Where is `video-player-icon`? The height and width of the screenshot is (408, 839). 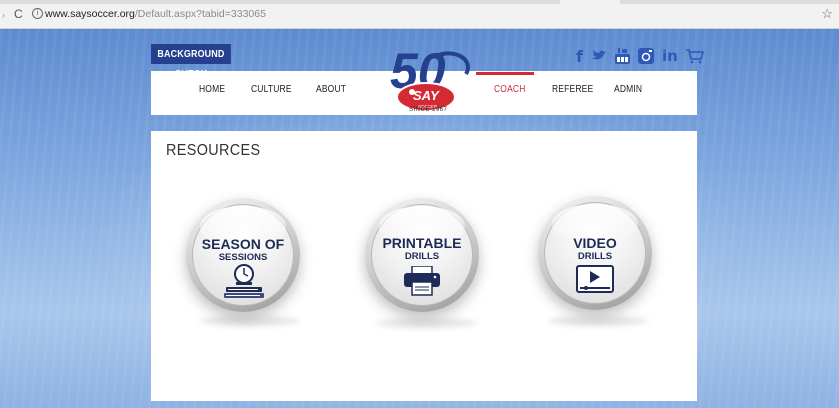
video-player-icon is located at coordinates (595, 279).